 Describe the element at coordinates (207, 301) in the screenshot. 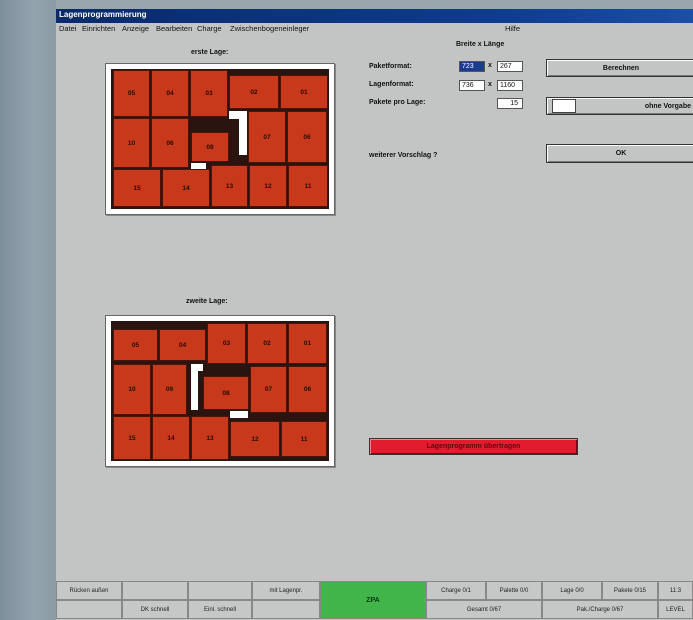

I see `layer2-title: zweite Lage:` at that location.